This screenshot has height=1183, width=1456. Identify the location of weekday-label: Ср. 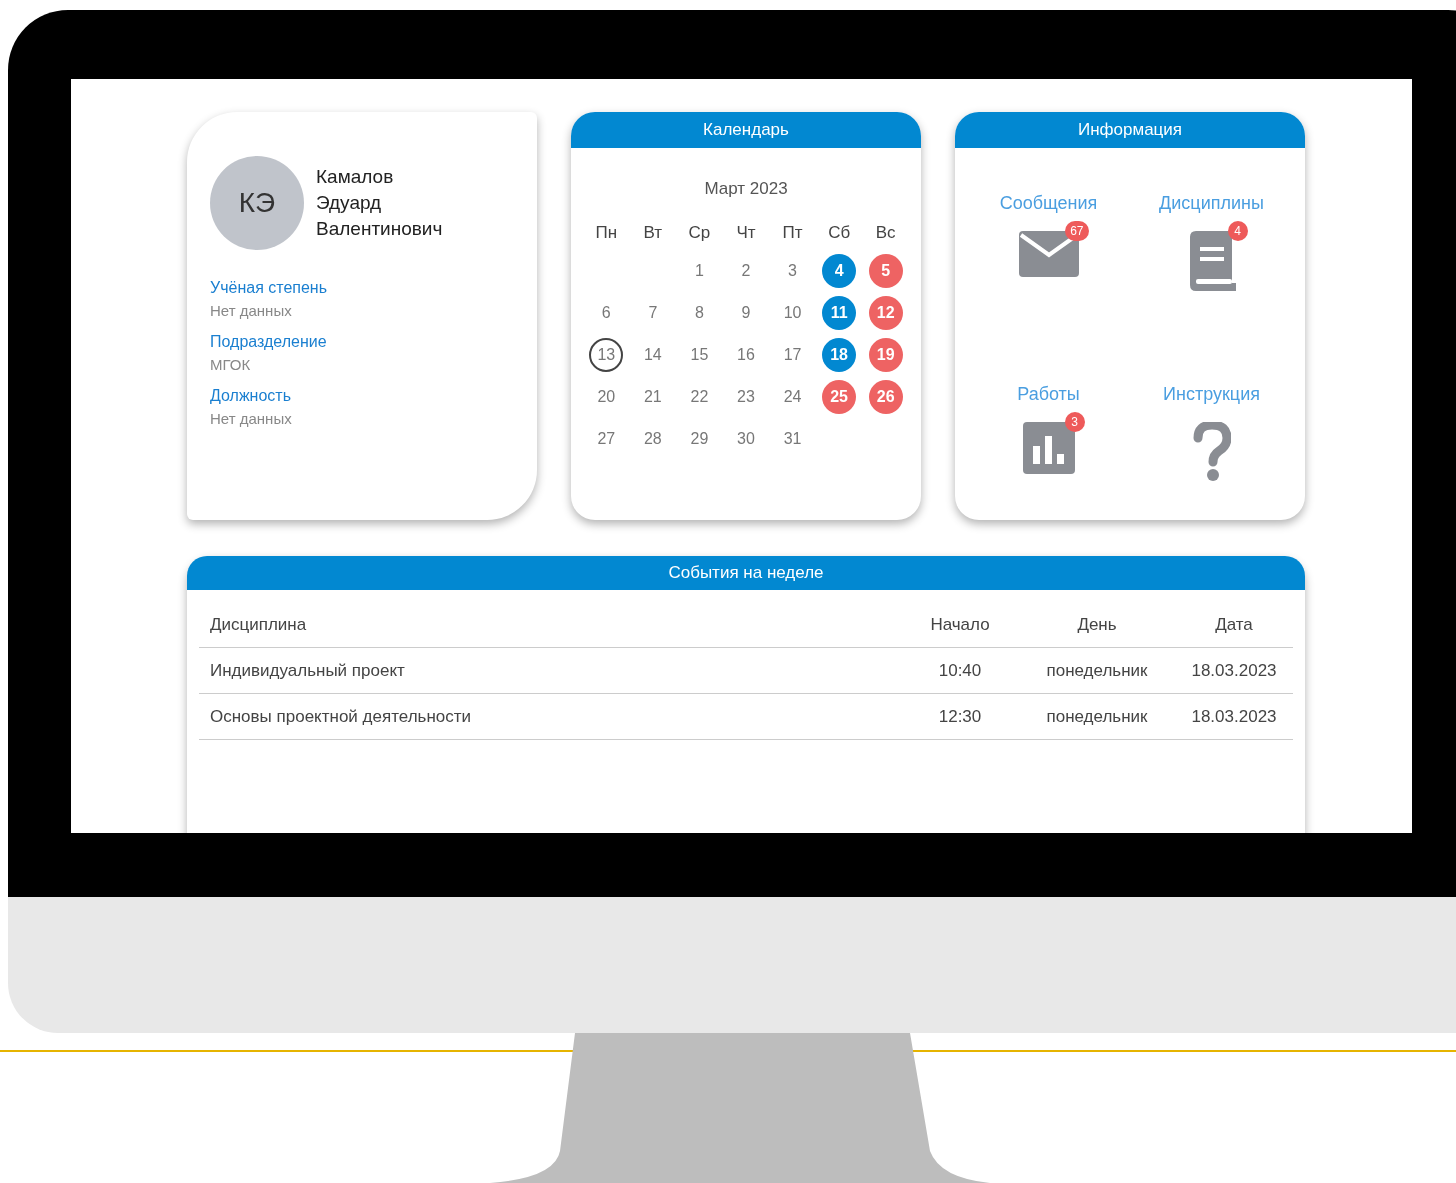
(699, 232).